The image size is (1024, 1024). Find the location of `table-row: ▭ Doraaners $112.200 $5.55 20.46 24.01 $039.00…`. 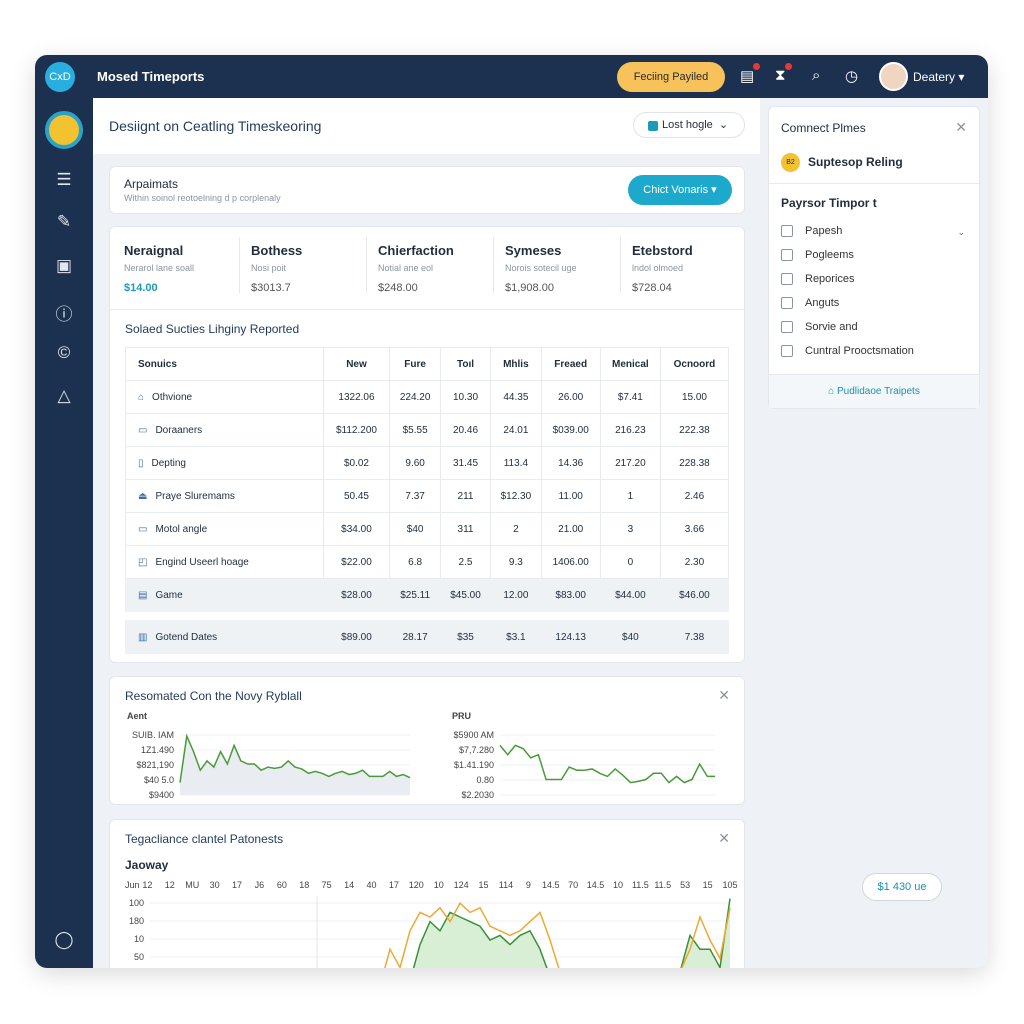

table-row: ▭ Doraaners $112.200 $5.55 20.46 24.01 $039.00… is located at coordinates (427, 430).